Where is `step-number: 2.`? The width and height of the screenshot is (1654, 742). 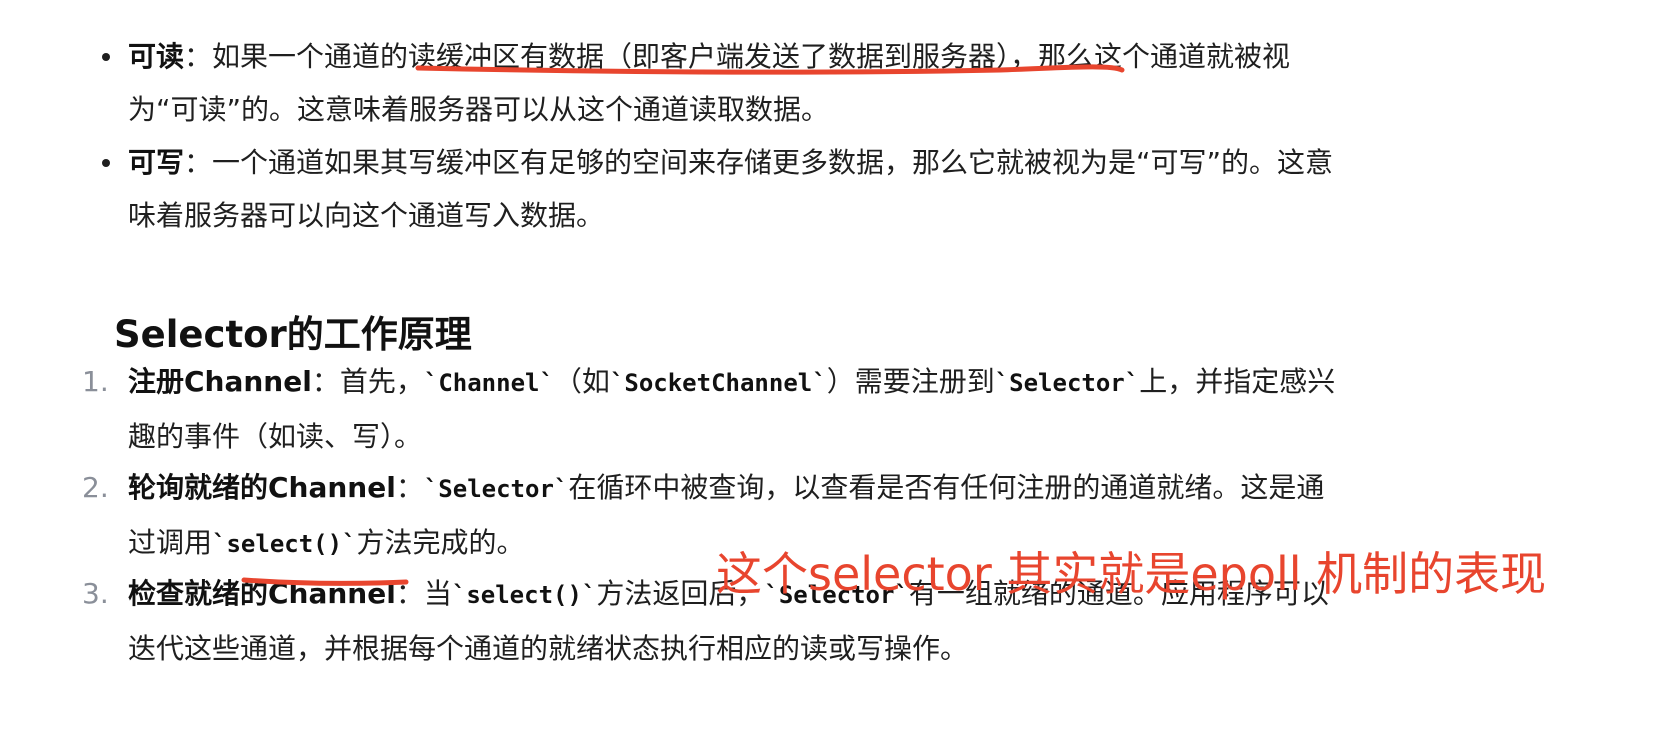 step-number: 2. is located at coordinates (95, 487).